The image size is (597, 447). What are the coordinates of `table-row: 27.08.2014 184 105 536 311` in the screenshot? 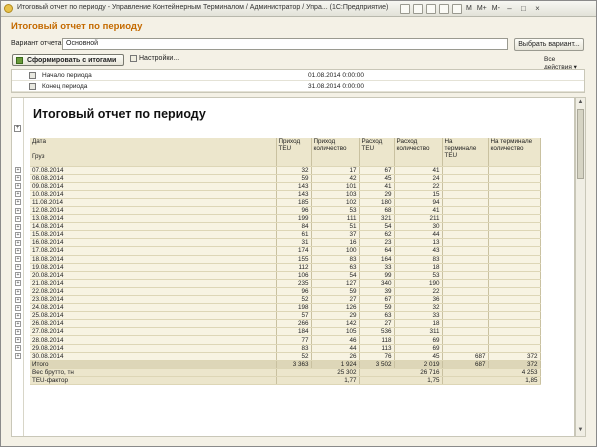 It's located at (285, 332).